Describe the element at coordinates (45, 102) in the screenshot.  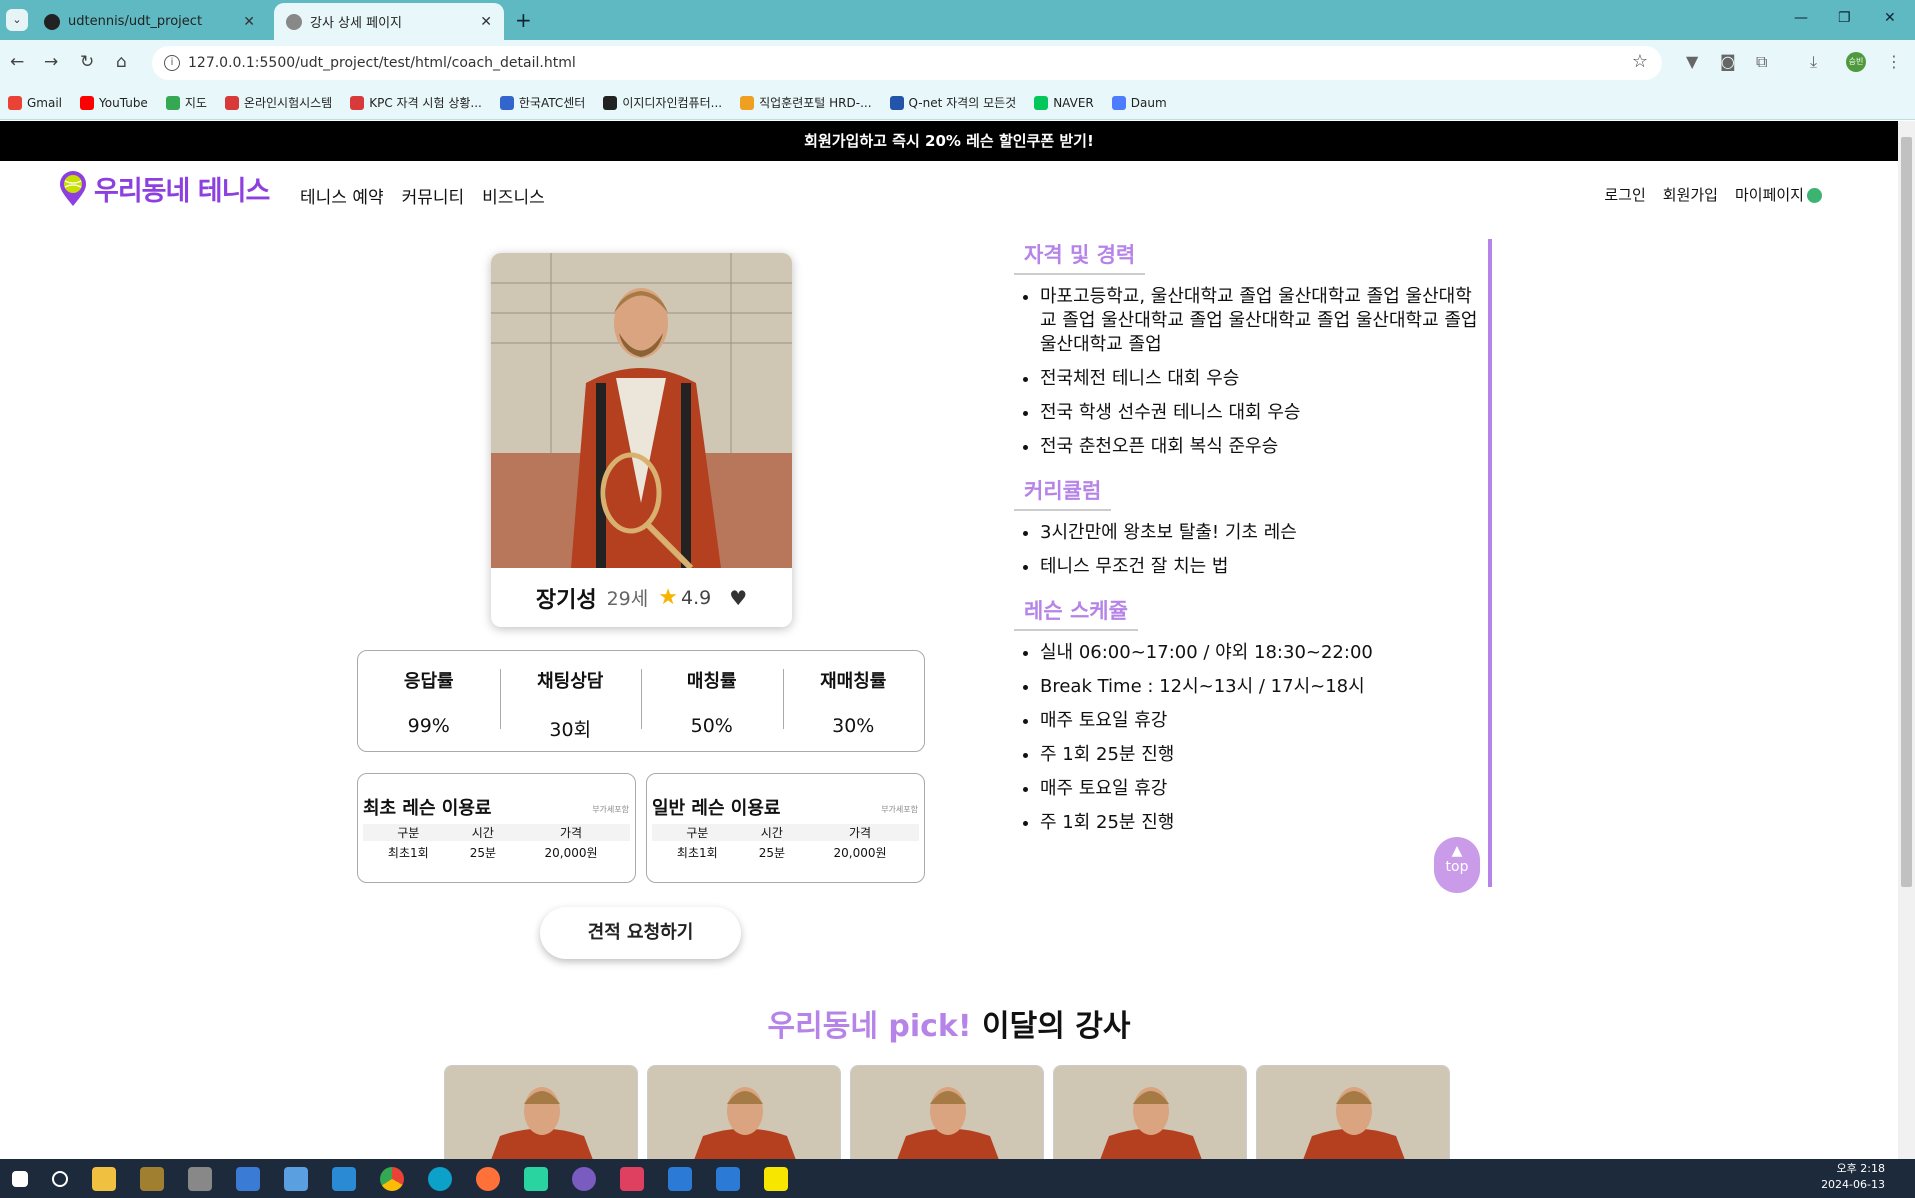
I see `bookmark-label: Gmail` at that location.